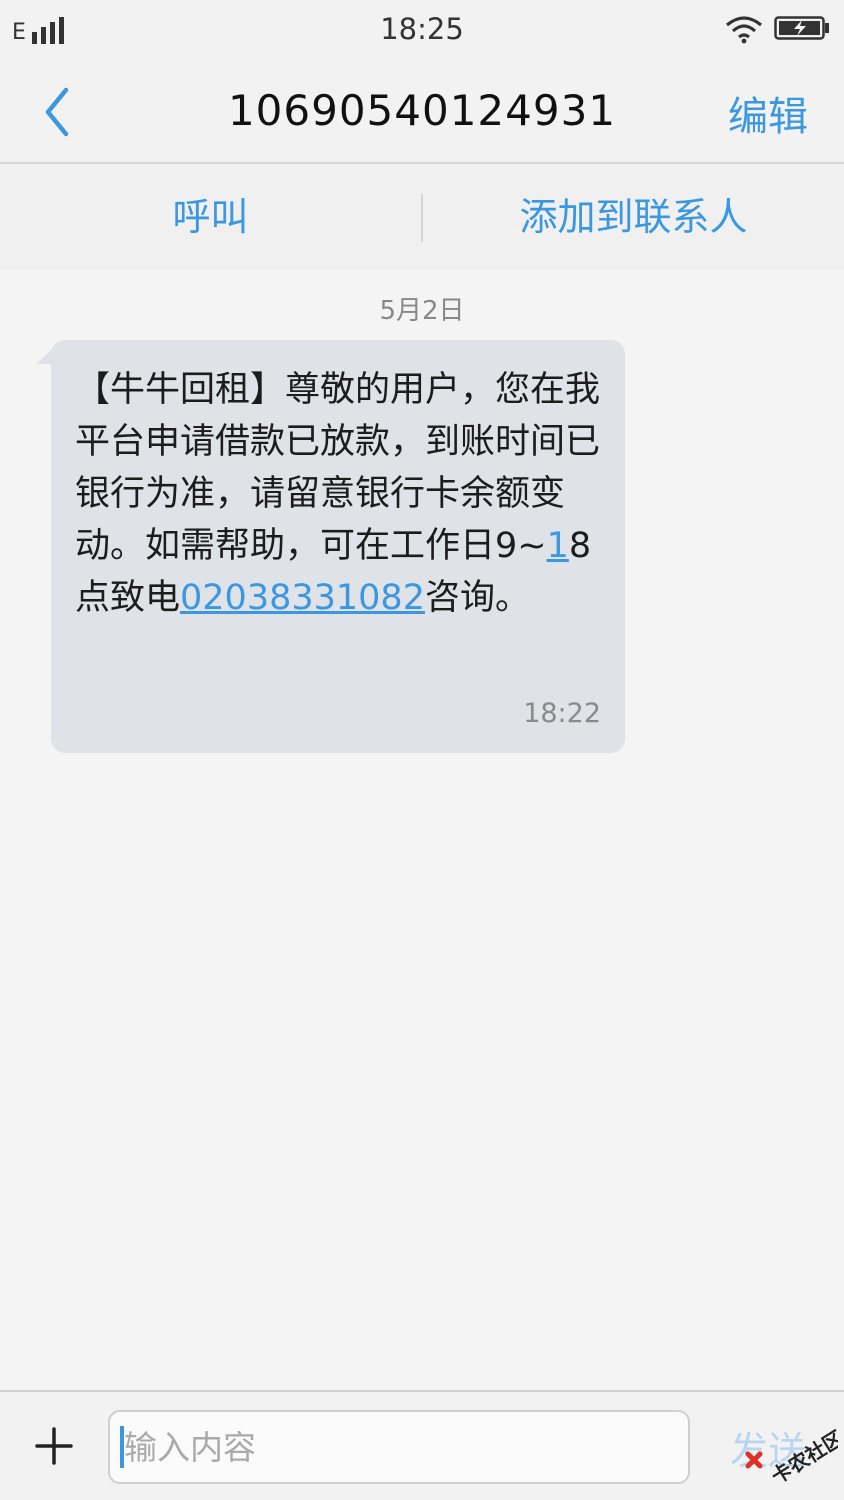  Describe the element at coordinates (54, 1446) in the screenshot. I see `plus-icon` at that location.